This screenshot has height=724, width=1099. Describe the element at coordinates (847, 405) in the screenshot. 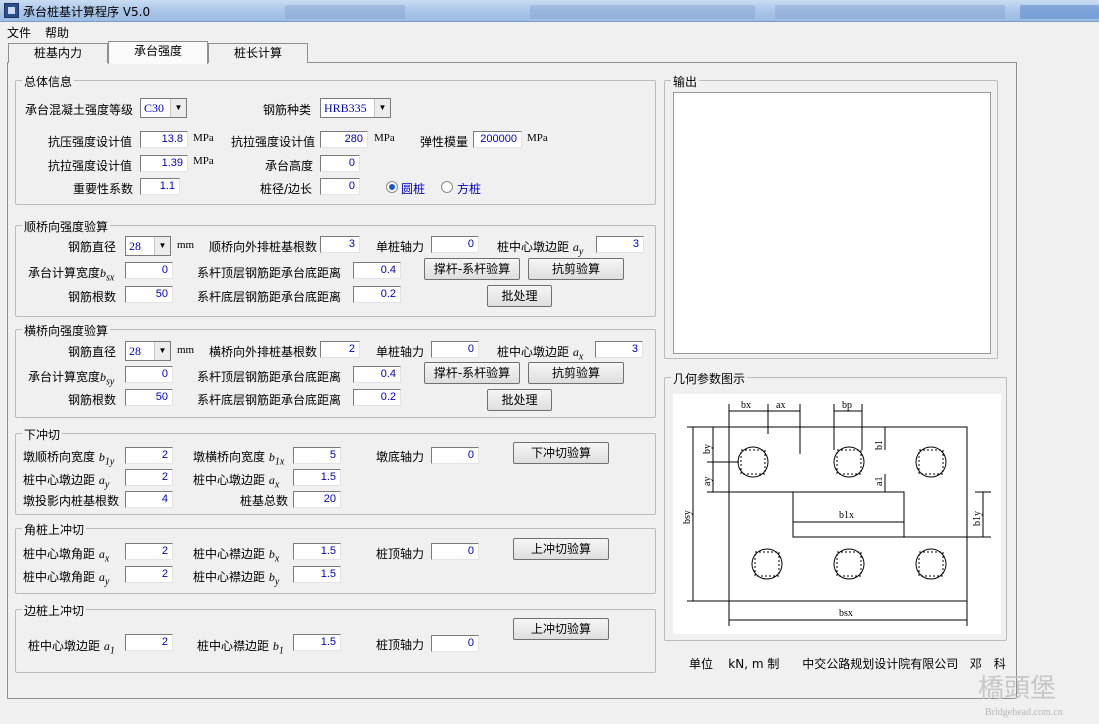

I see `diagram-label-bp: bp` at that location.